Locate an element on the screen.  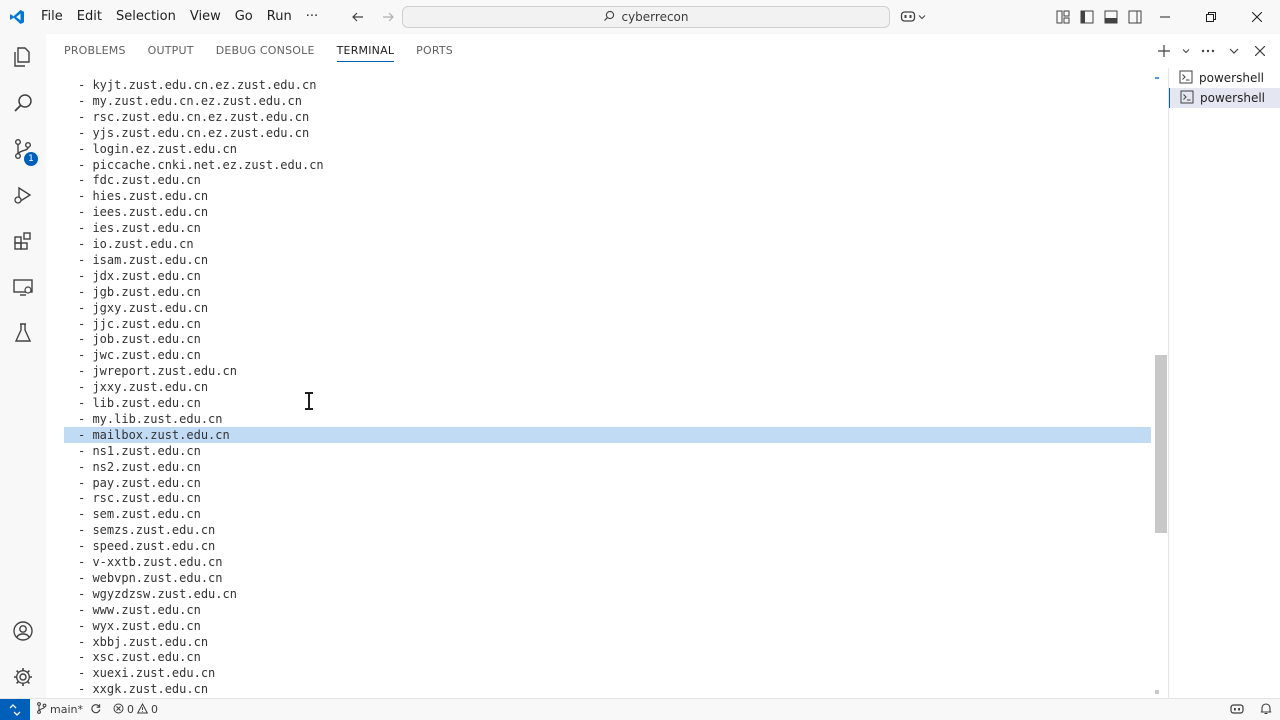
terminal-line: - pay.zust.edu.cn is located at coordinates (139, 482).